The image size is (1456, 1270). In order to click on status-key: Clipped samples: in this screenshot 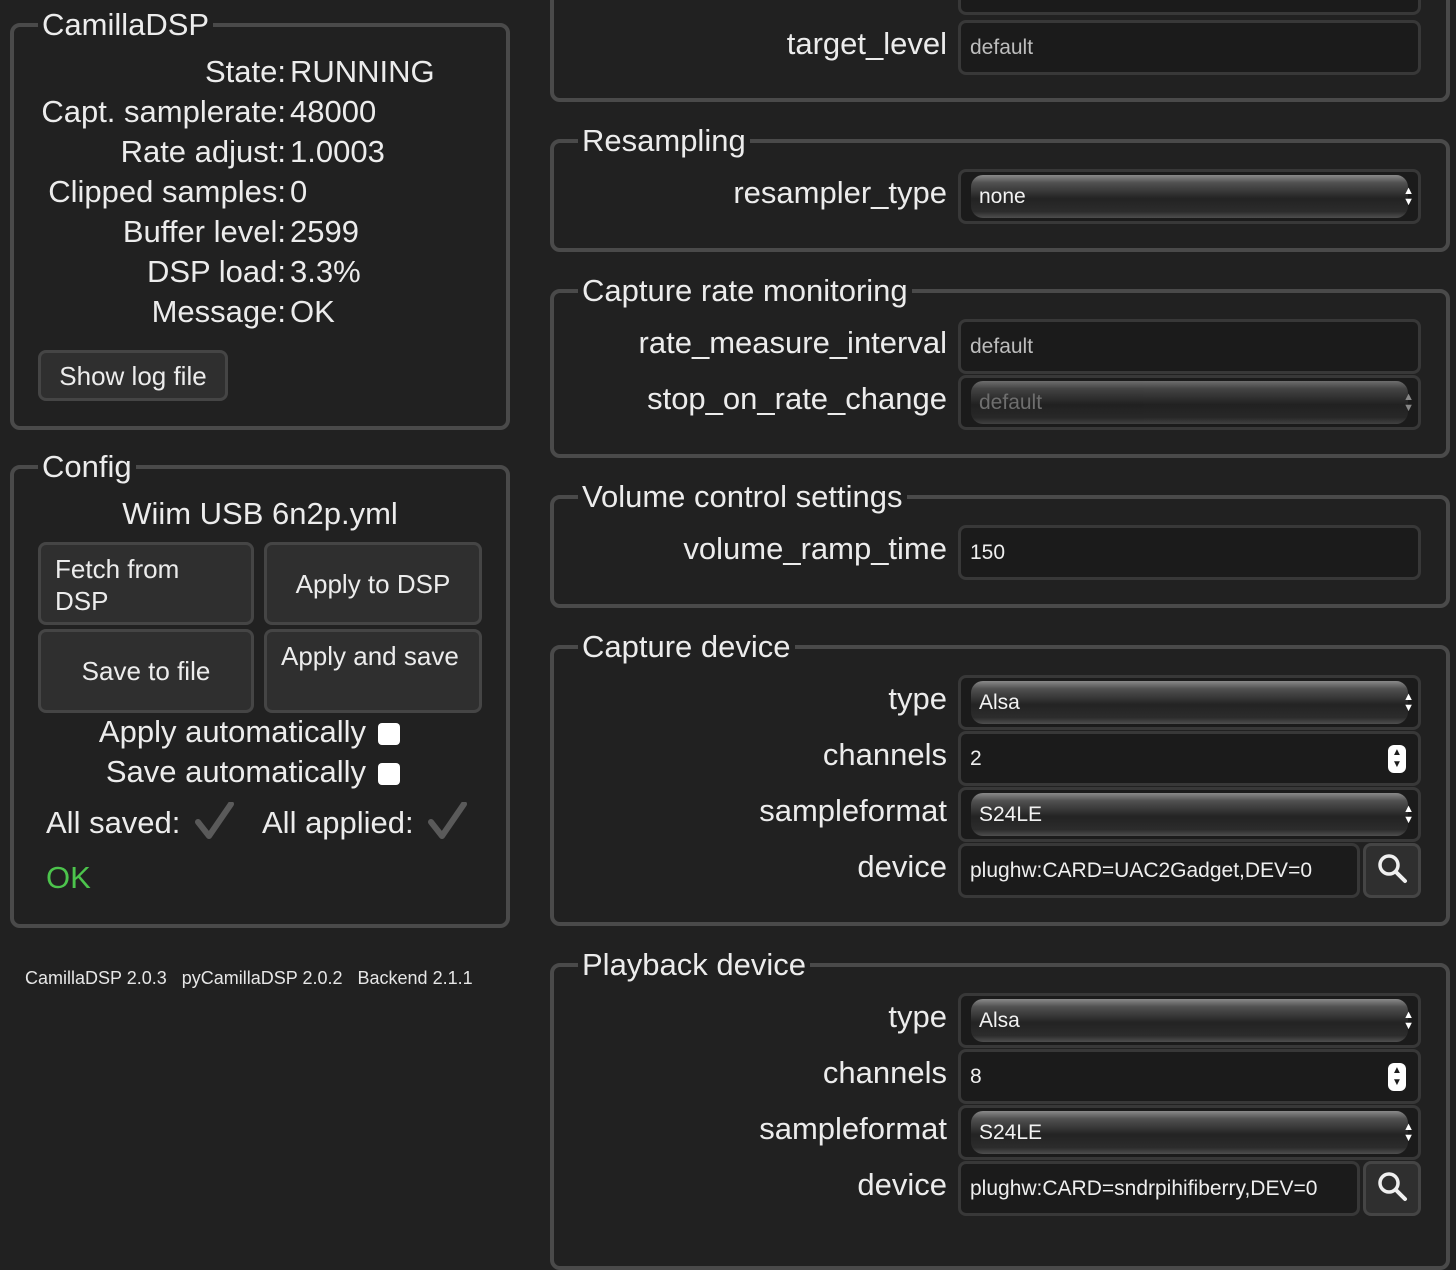, I will do `click(167, 191)`.